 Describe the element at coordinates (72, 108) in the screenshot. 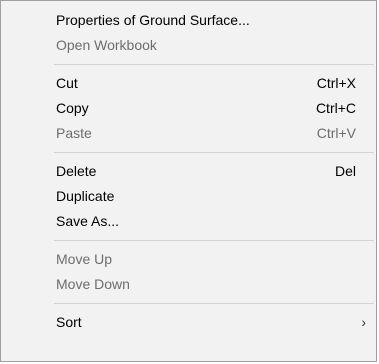

I see `menu-item-label: Copy` at that location.